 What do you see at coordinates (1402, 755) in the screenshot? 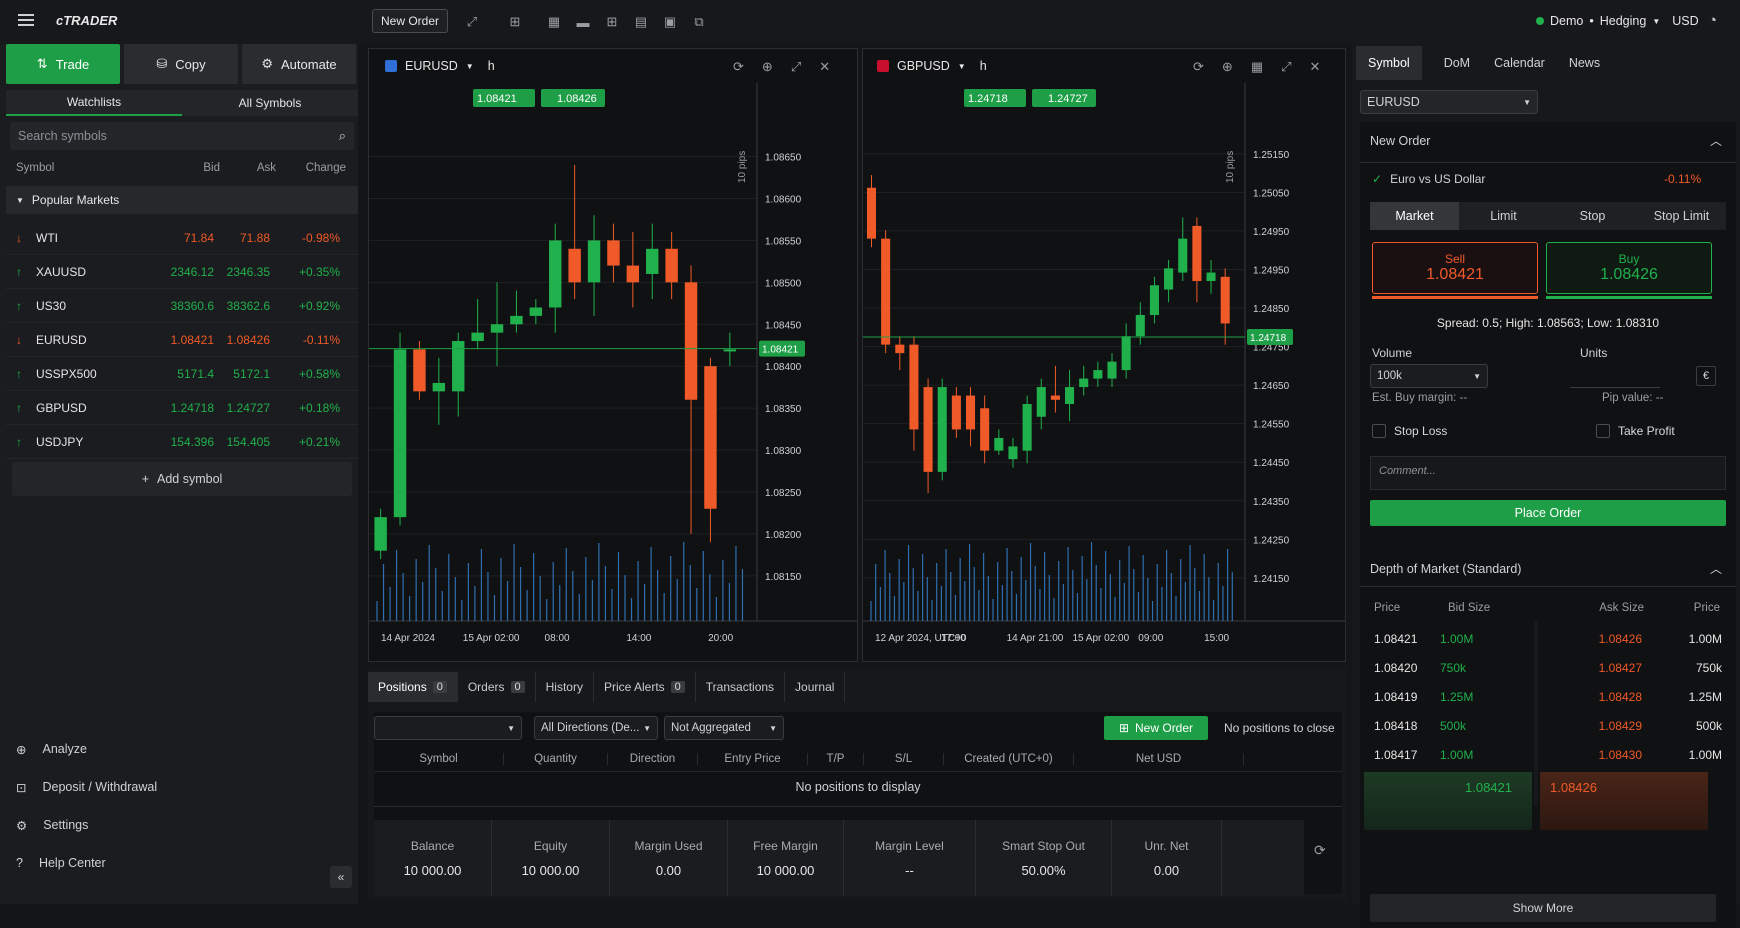
I see `dom-bid-price: 1.08417` at bounding box center [1402, 755].